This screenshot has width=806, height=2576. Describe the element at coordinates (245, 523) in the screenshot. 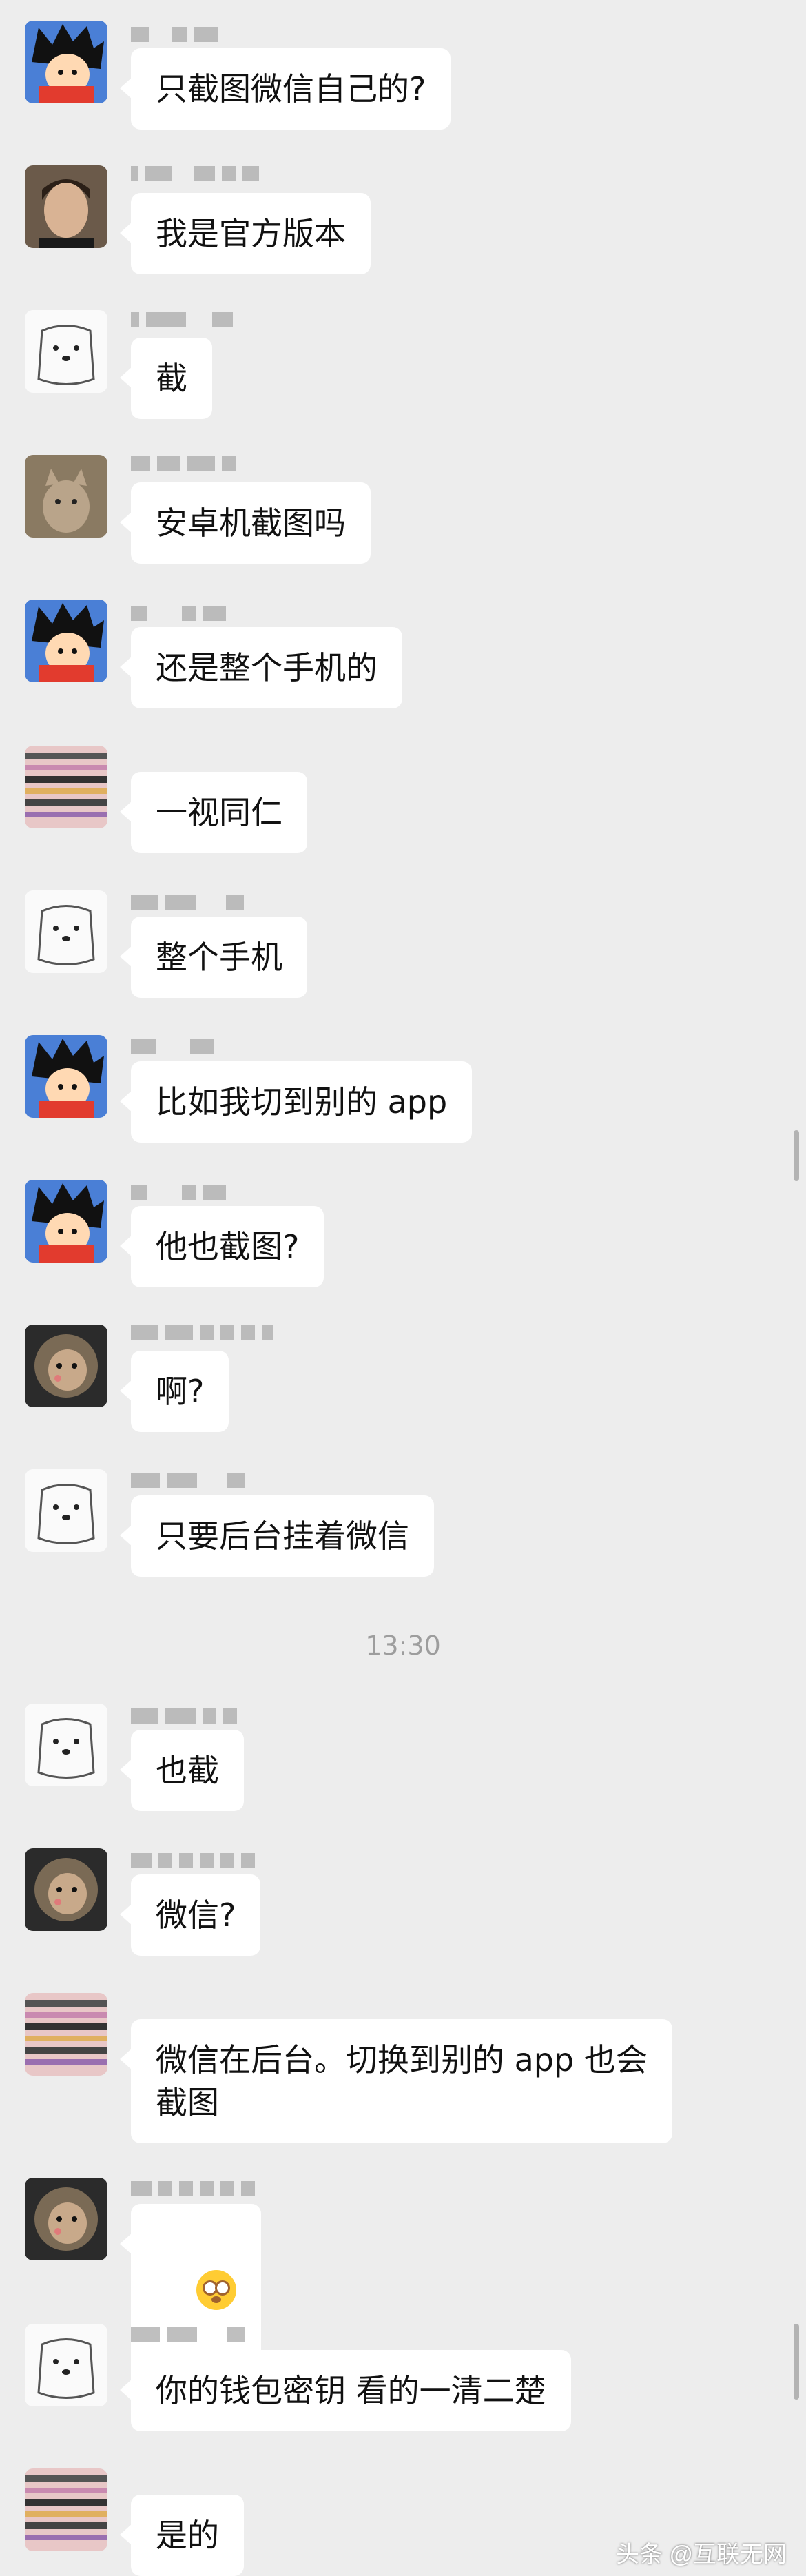

I see `message-bubble: 安卓机截图吗` at that location.